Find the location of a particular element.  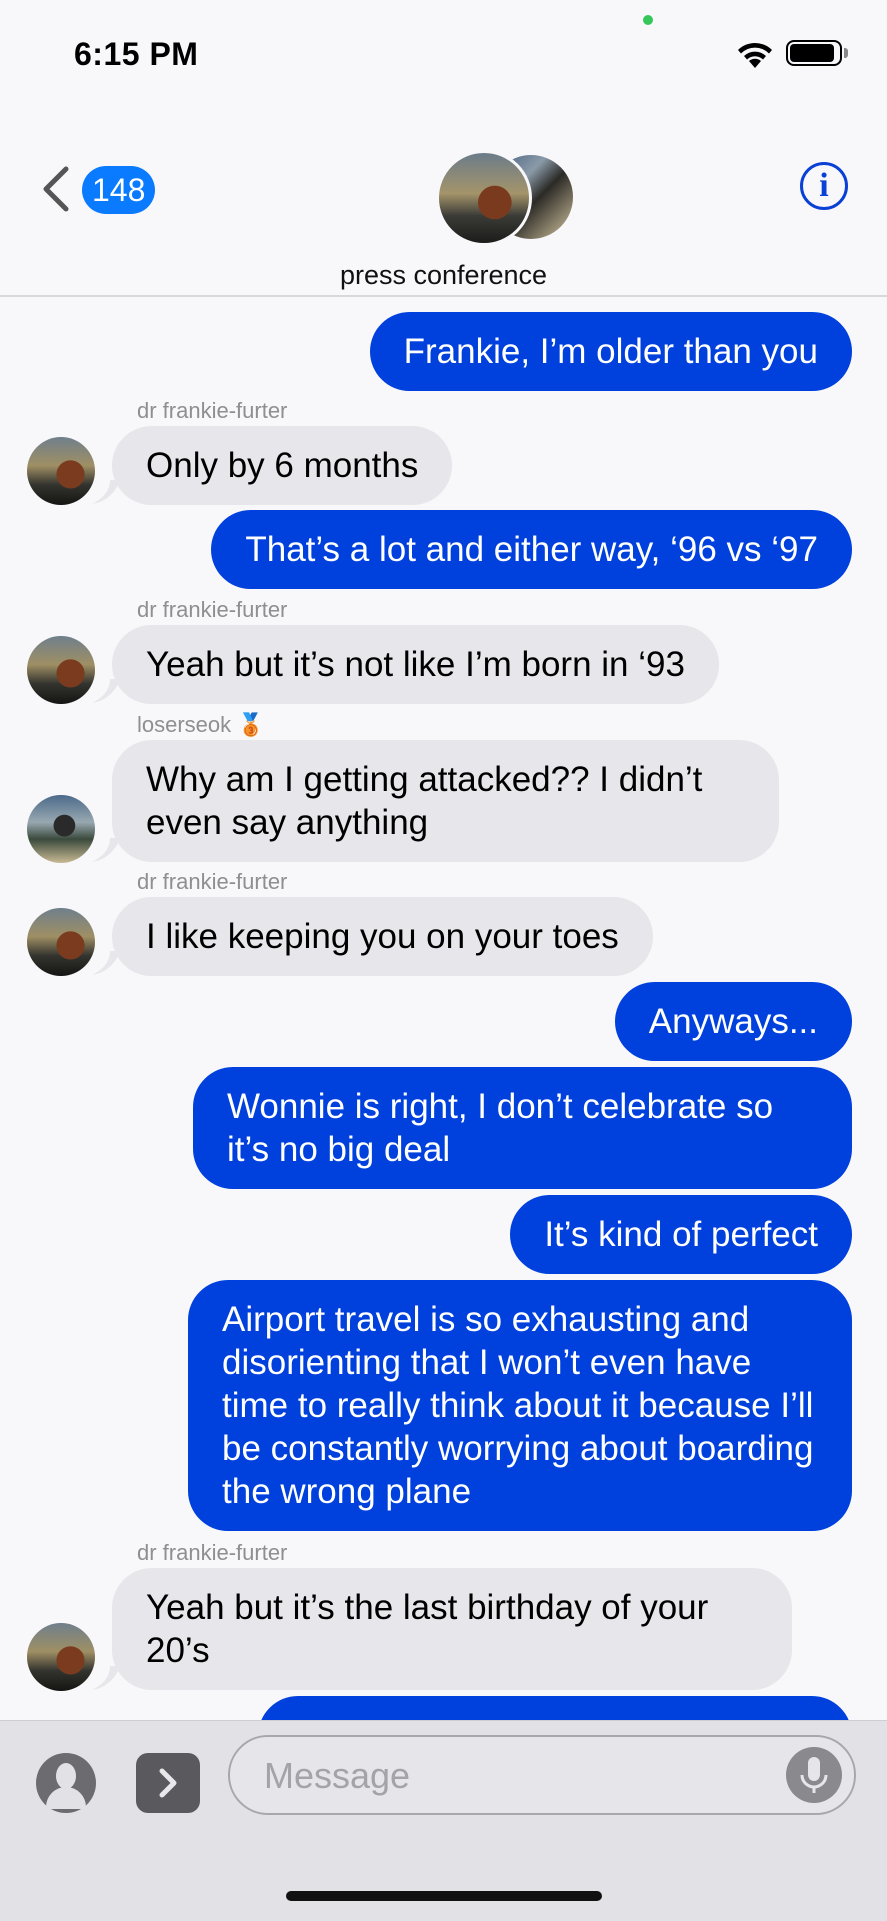

camera-indicator-icon is located at coordinates (648, 20).